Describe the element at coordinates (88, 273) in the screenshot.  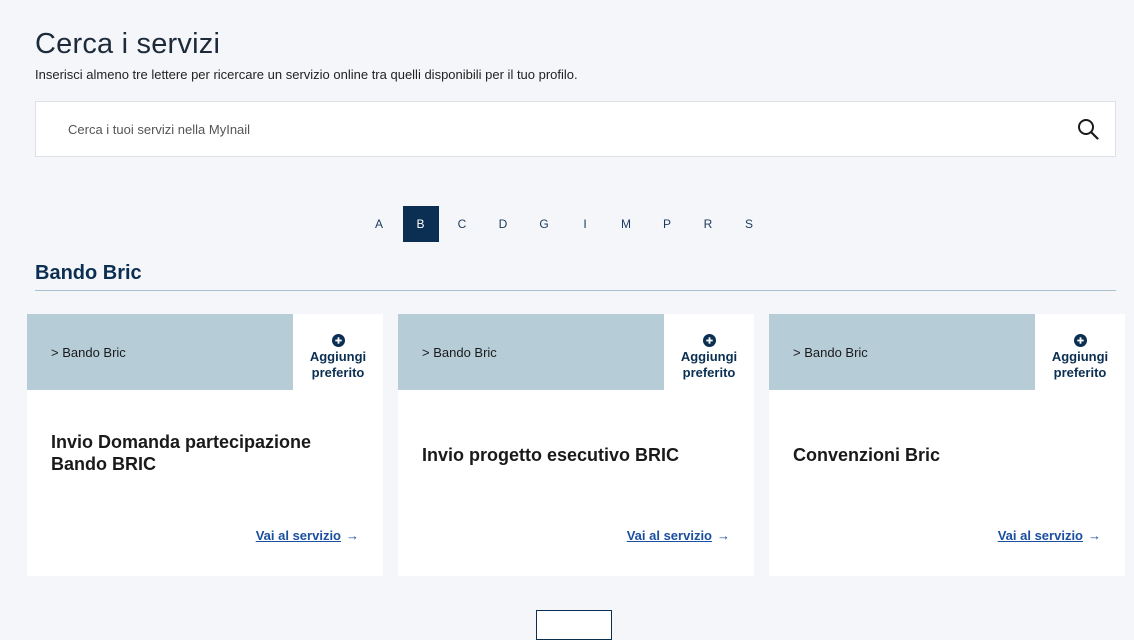
I see `section-title: Bando Bric` at that location.